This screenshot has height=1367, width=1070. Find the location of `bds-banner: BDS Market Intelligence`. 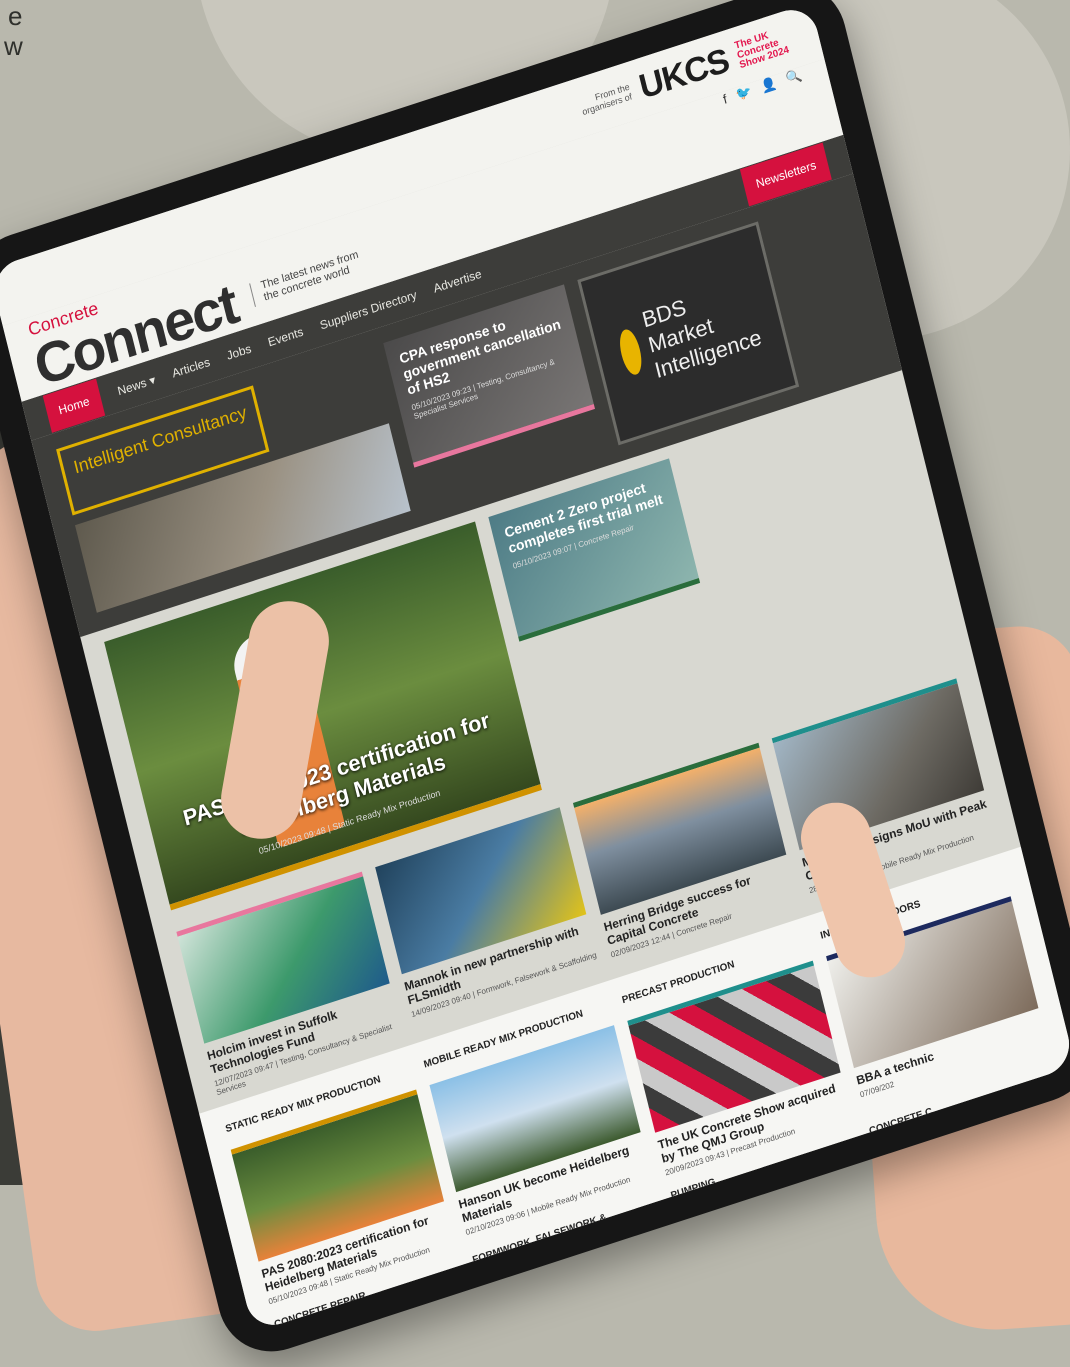

bds-banner: BDS Market Intelligence is located at coordinates (688, 333).